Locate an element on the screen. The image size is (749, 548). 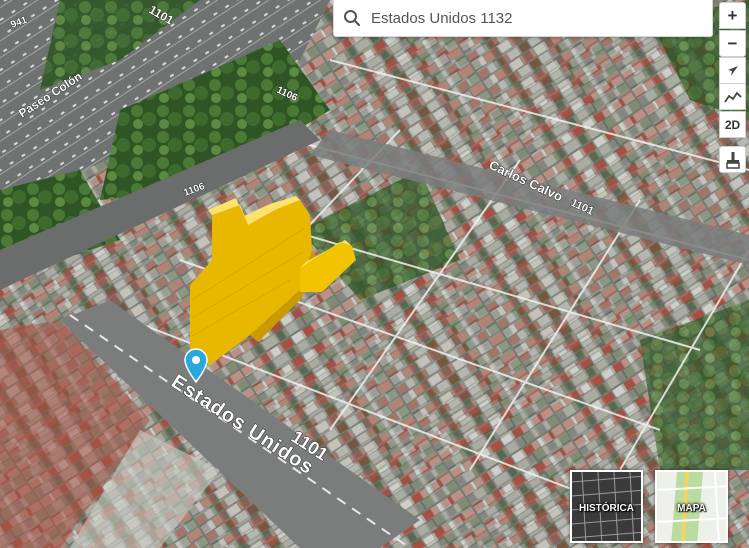
elevation-profile-button is located at coordinates (732, 96).